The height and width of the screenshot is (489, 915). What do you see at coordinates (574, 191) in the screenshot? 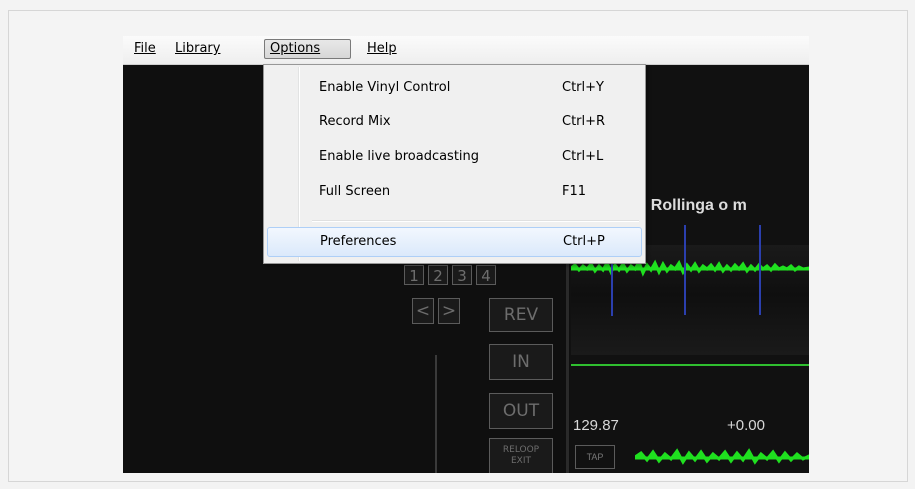
I see `menu-item-shortcut: F11` at bounding box center [574, 191].